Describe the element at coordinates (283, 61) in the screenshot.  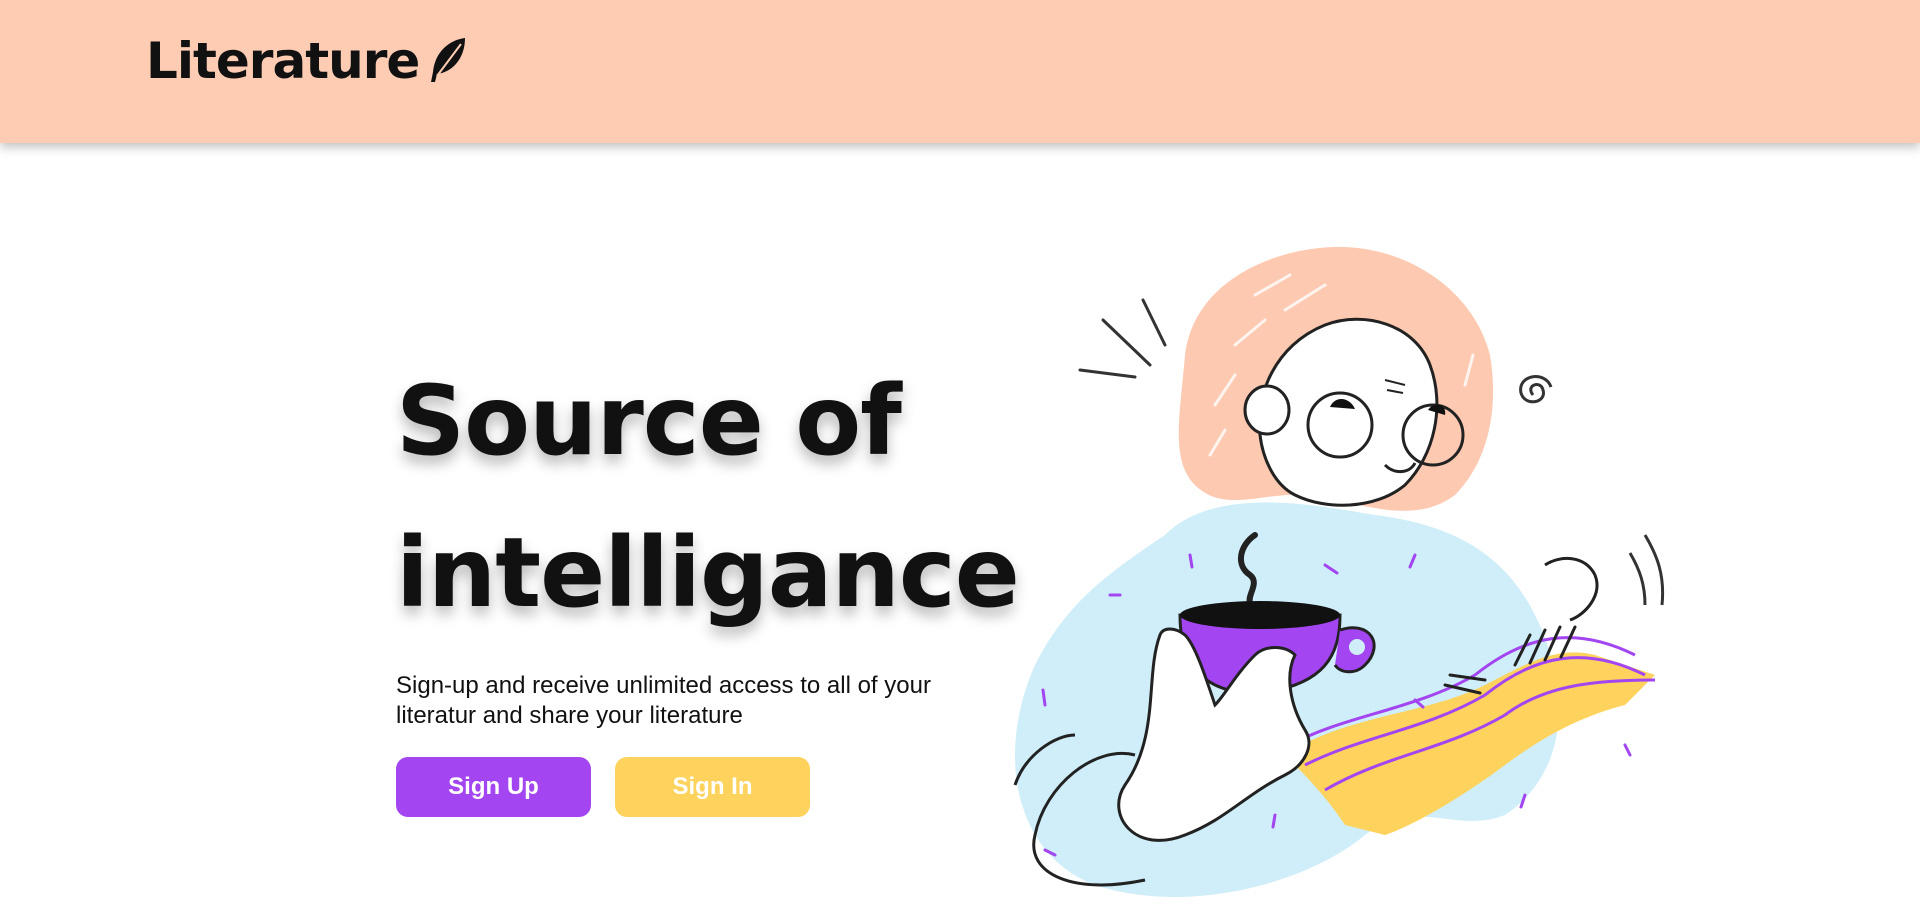
I see `brand-name: Literature` at that location.